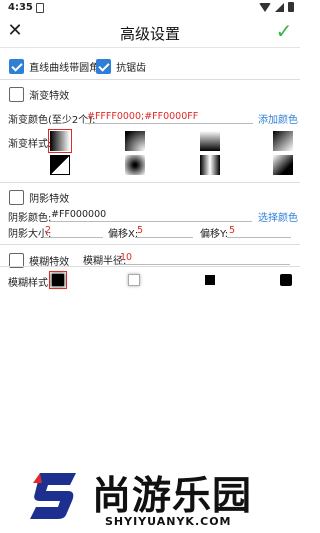  What do you see at coordinates (134, 280) in the screenshot?
I see `blur-style-outer` at bounding box center [134, 280].